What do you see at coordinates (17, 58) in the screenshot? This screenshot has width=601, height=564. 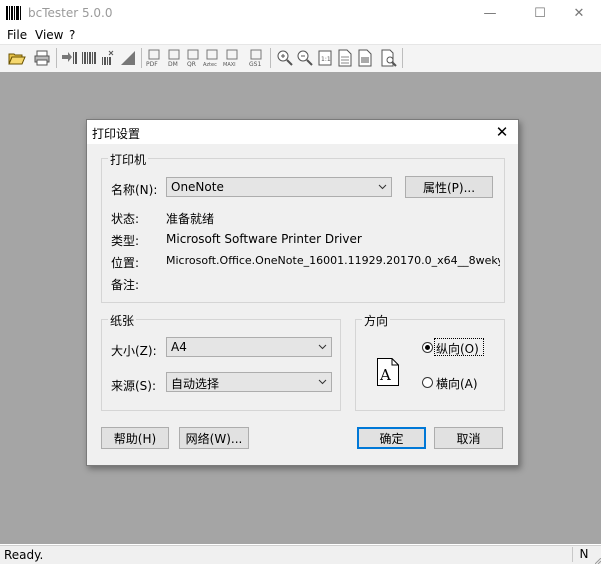 I see `open-folder-icon` at bounding box center [17, 58].